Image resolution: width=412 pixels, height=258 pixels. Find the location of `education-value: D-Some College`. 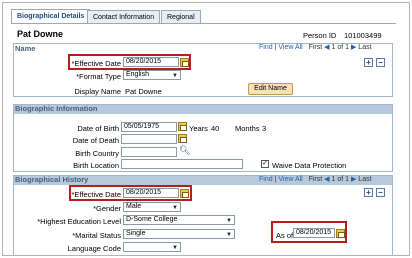

education-value: D-Some College is located at coordinates (152, 219).